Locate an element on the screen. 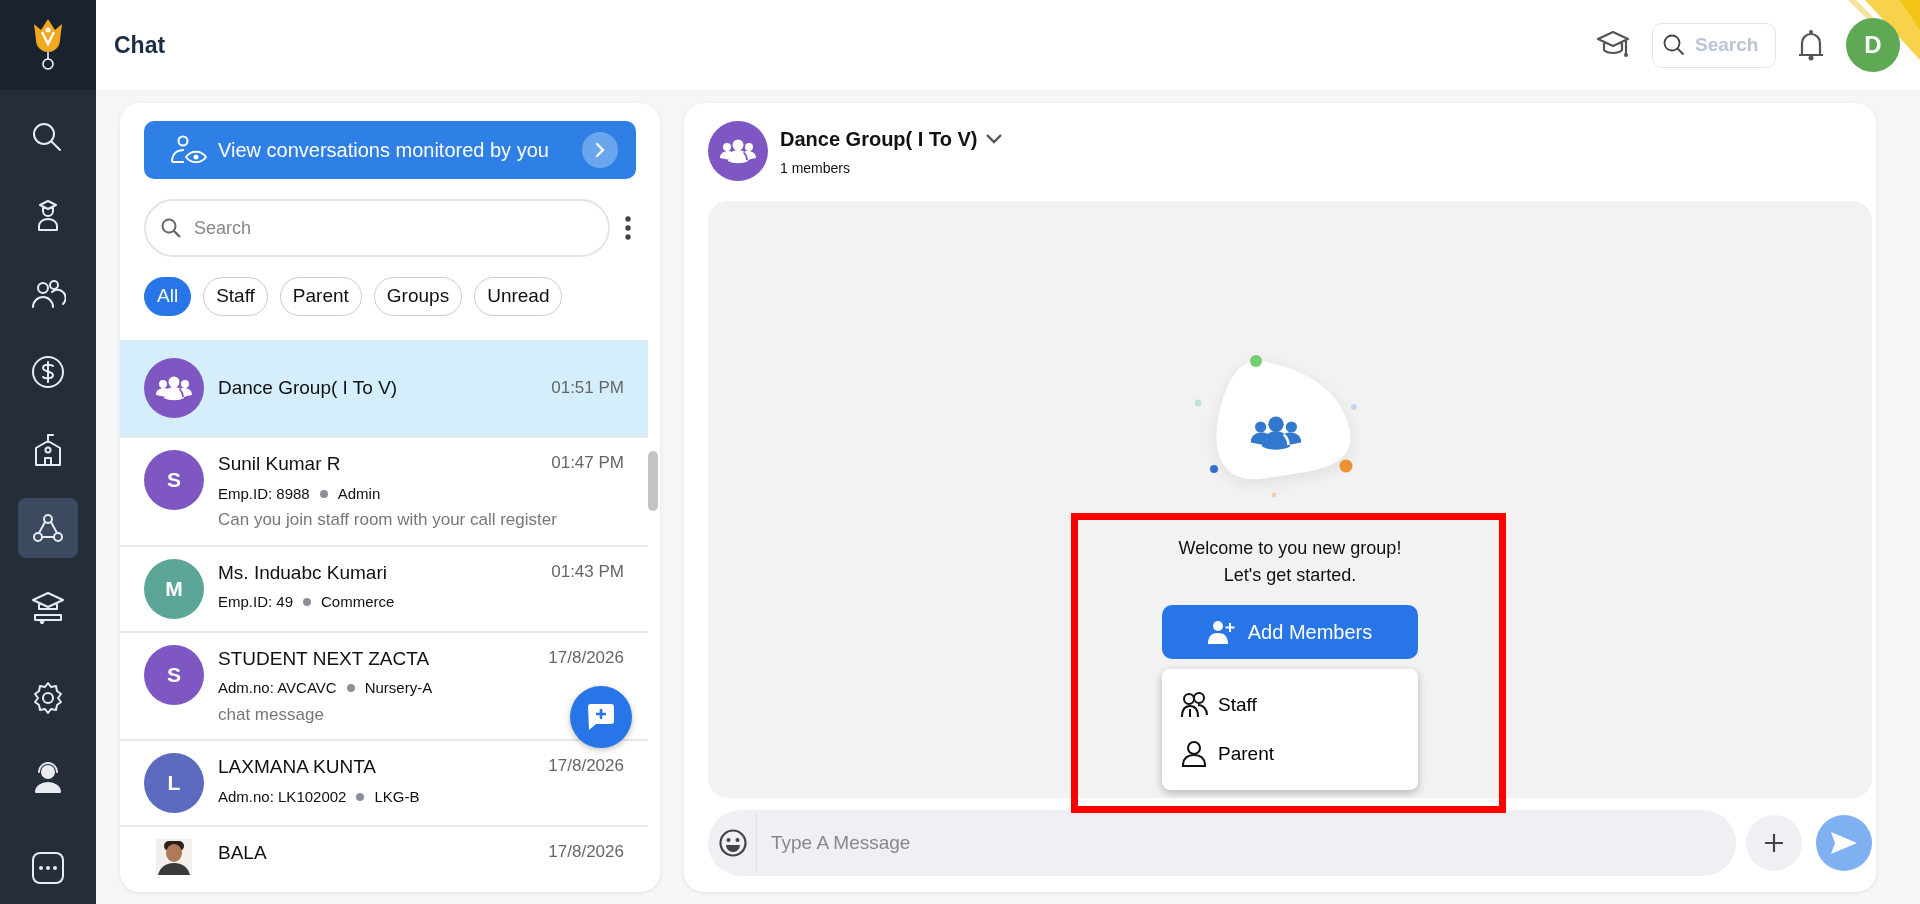 The height and width of the screenshot is (904, 1920). filter-chip: Groups is located at coordinates (418, 296).